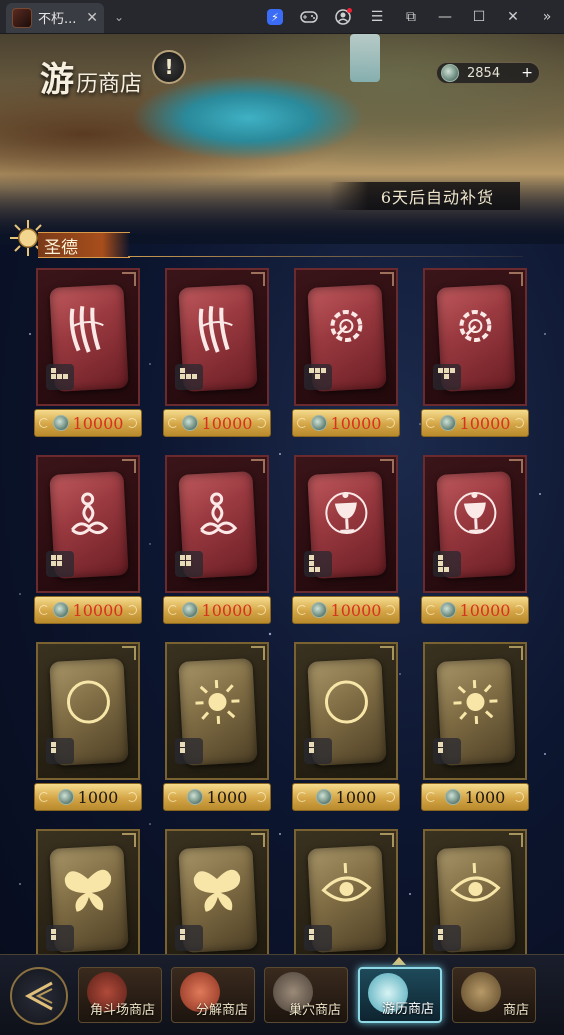 The height and width of the screenshot is (1035, 564). What do you see at coordinates (400, 995) in the screenshot?
I see `nav-tab: 游历商店` at bounding box center [400, 995].